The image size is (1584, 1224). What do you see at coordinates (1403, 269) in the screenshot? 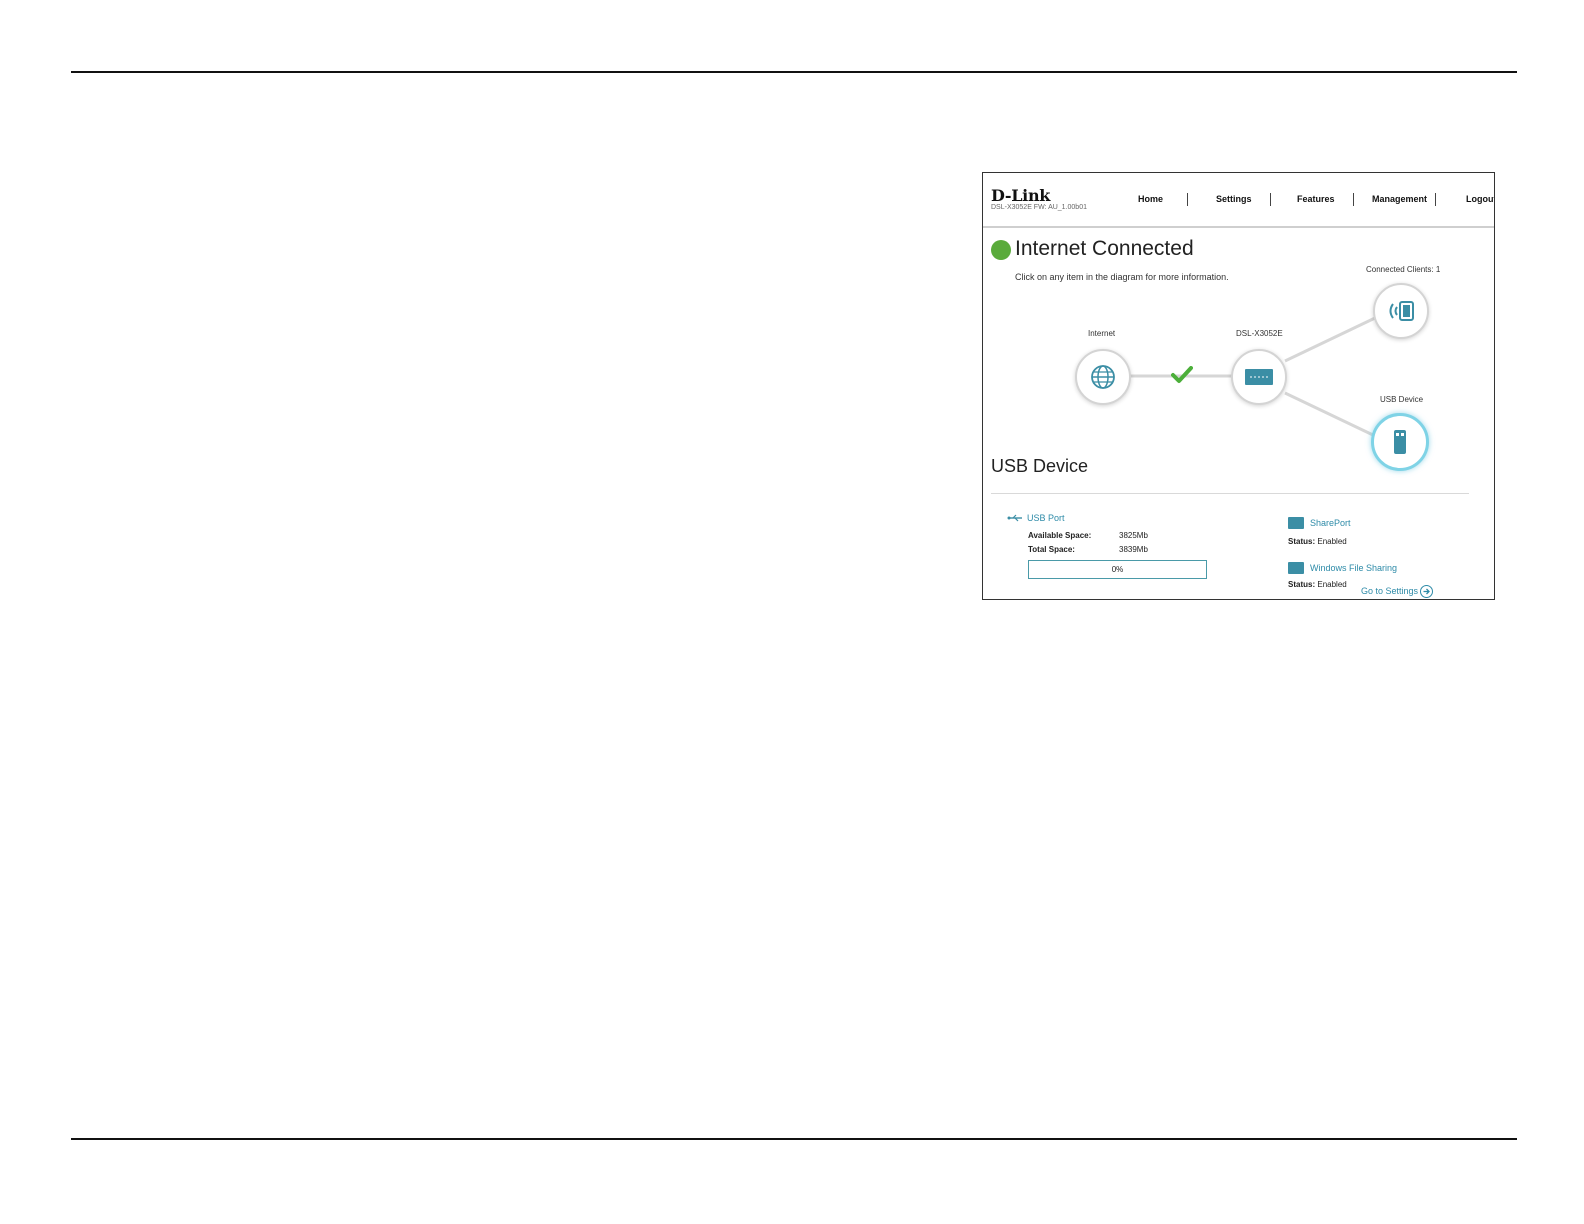
I see `clients-label: Connected Clients: 1` at bounding box center [1403, 269].